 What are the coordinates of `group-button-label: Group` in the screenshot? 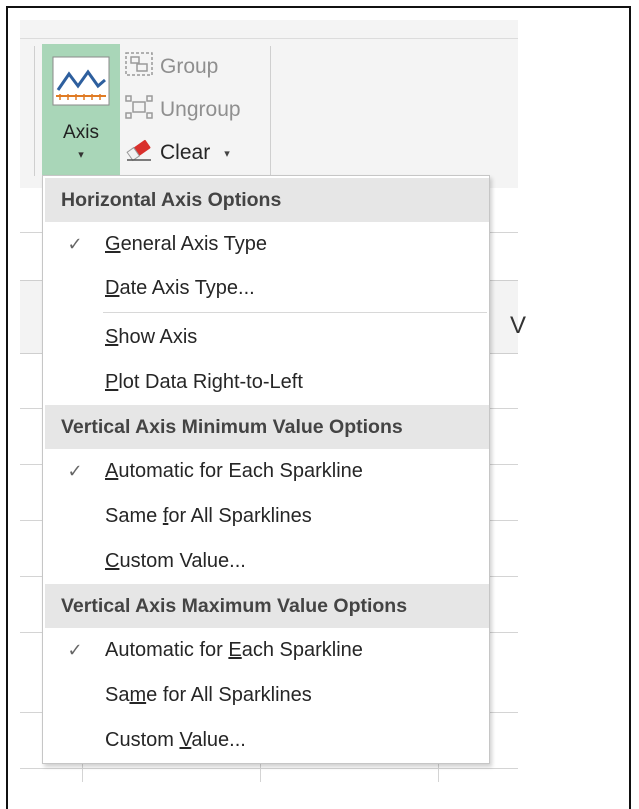 It's located at (189, 66).